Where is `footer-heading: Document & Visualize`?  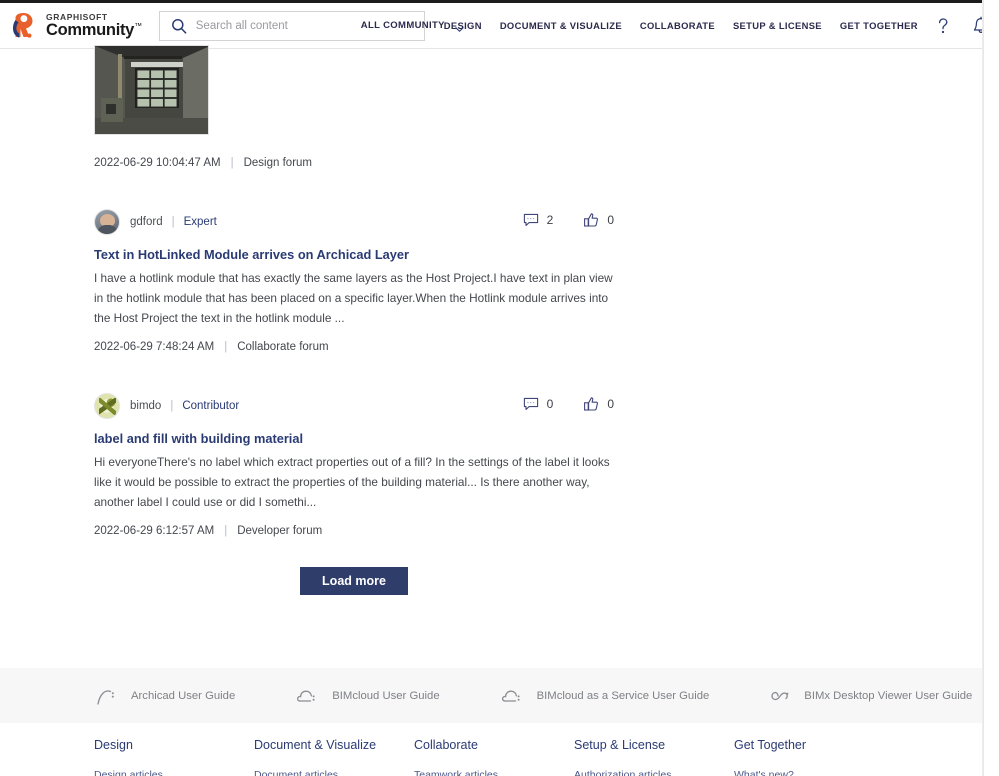 footer-heading: Document & Visualize is located at coordinates (334, 745).